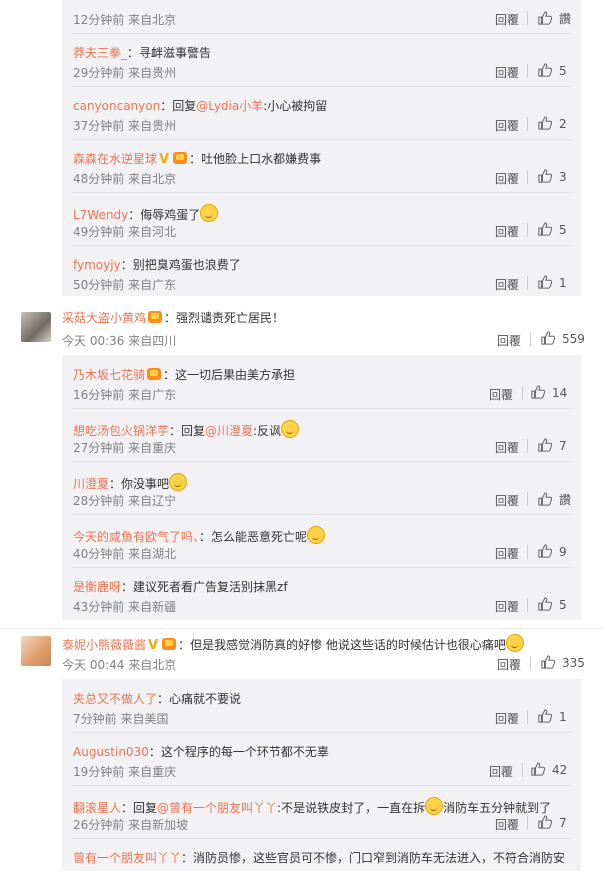 The width and height of the screenshot is (604, 891). I want to click on reply-author: fymoyjy, so click(97, 265).